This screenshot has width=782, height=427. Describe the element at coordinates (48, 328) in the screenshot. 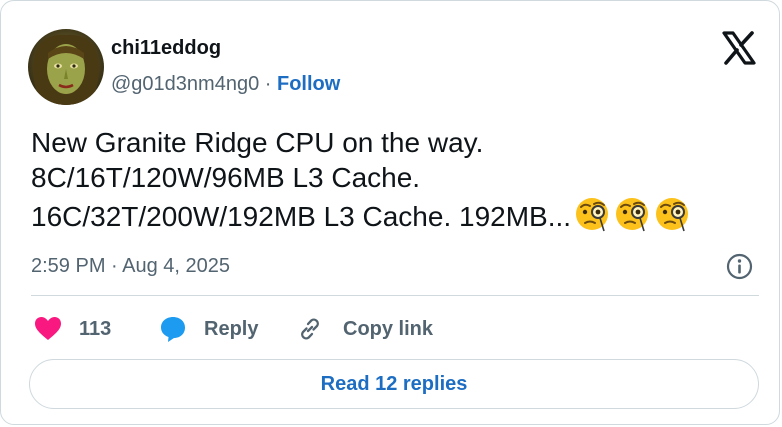

I see `heart-icon` at that location.